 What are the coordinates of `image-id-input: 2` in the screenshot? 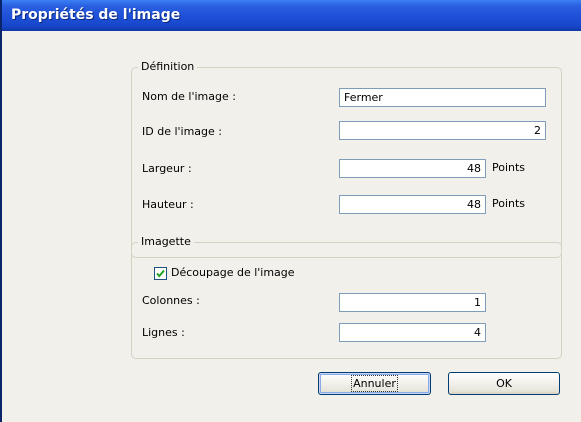 It's located at (442, 130).